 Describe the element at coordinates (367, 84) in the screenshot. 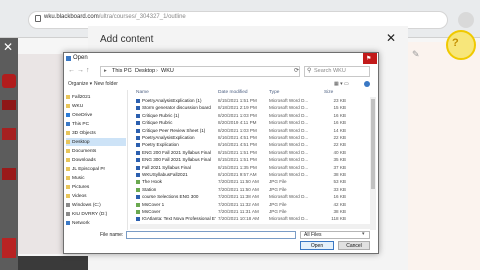

I see `help-icon` at that location.